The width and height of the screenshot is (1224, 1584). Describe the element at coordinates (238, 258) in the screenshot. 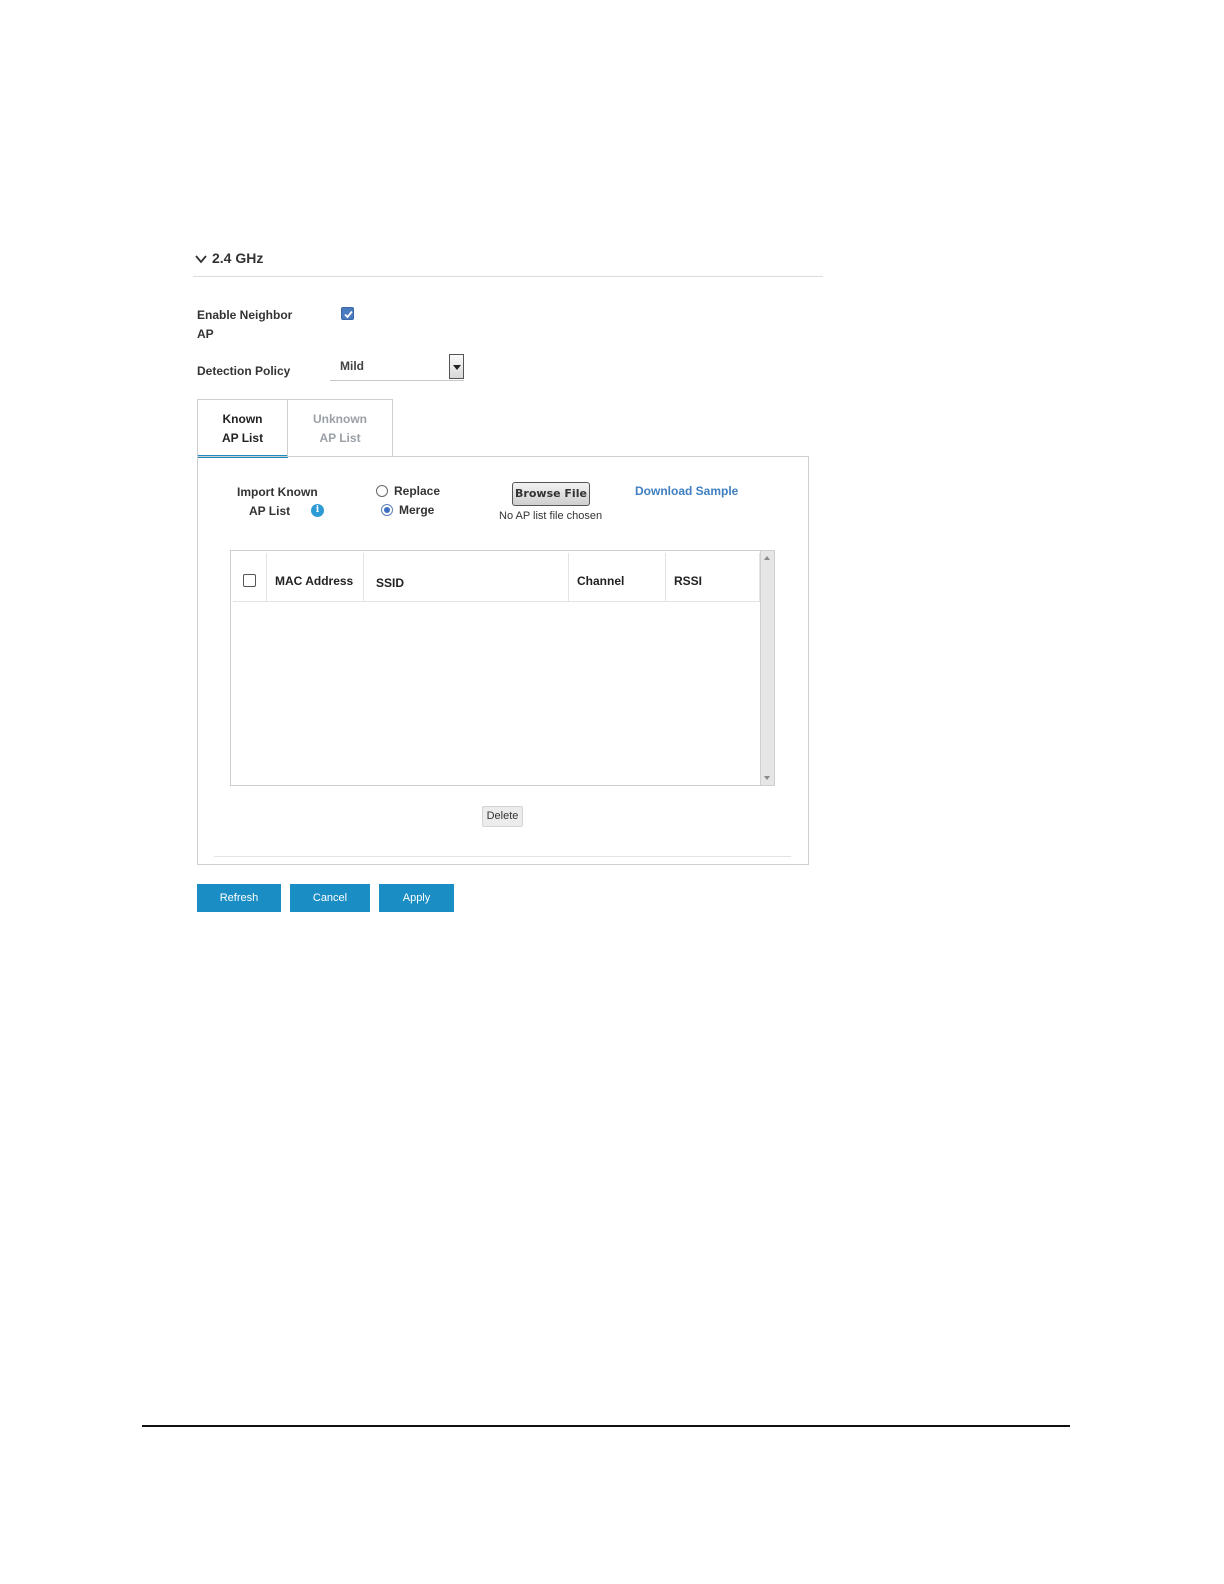

I see `section-title: 2.4 GHz` at that location.